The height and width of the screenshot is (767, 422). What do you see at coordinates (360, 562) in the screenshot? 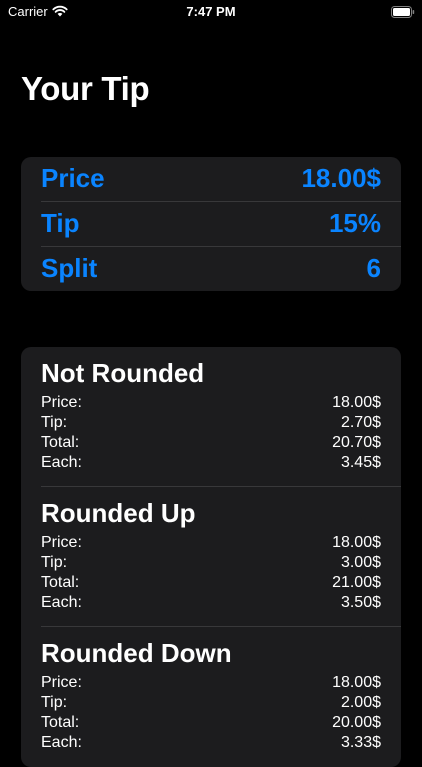
I see `detail-value: 3.00$` at bounding box center [360, 562].